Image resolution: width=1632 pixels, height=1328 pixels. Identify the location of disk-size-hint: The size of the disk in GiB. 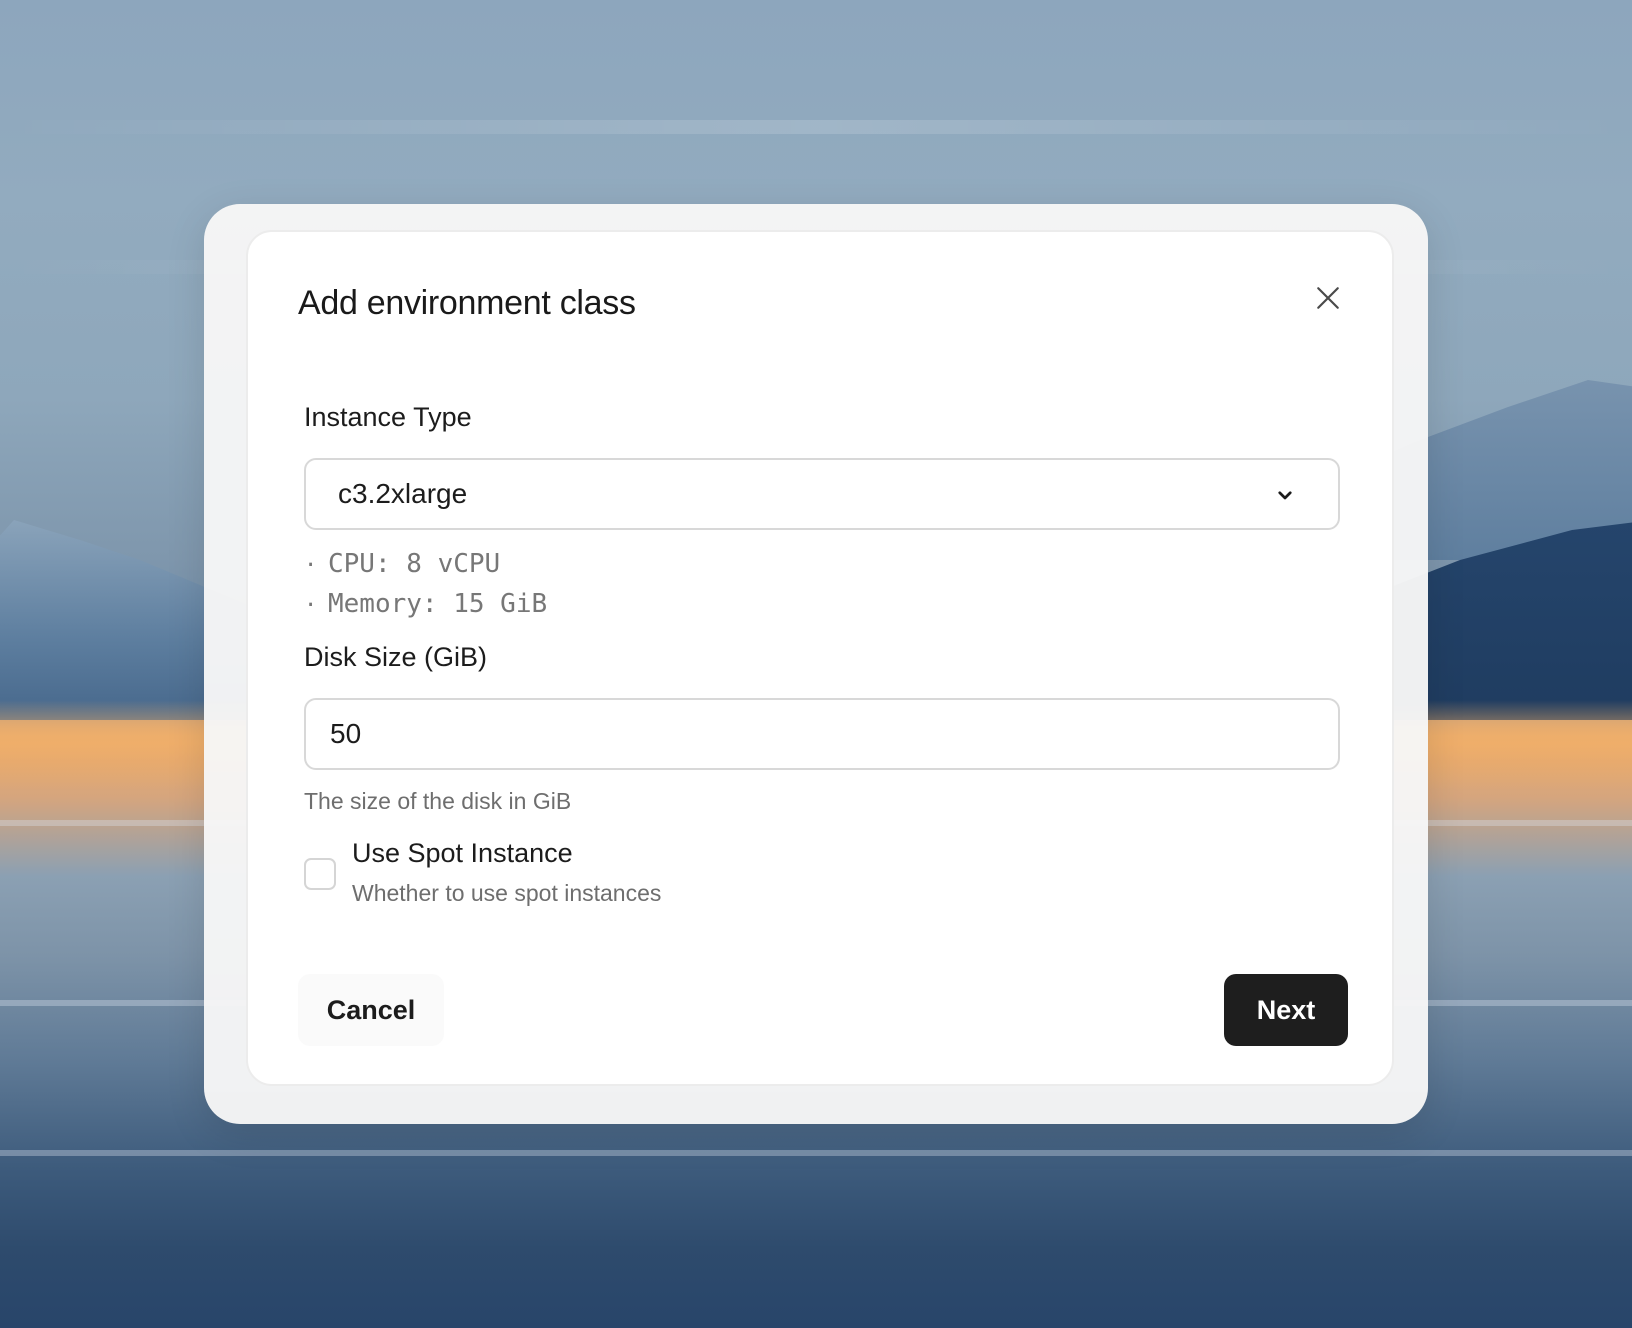
(438, 801).